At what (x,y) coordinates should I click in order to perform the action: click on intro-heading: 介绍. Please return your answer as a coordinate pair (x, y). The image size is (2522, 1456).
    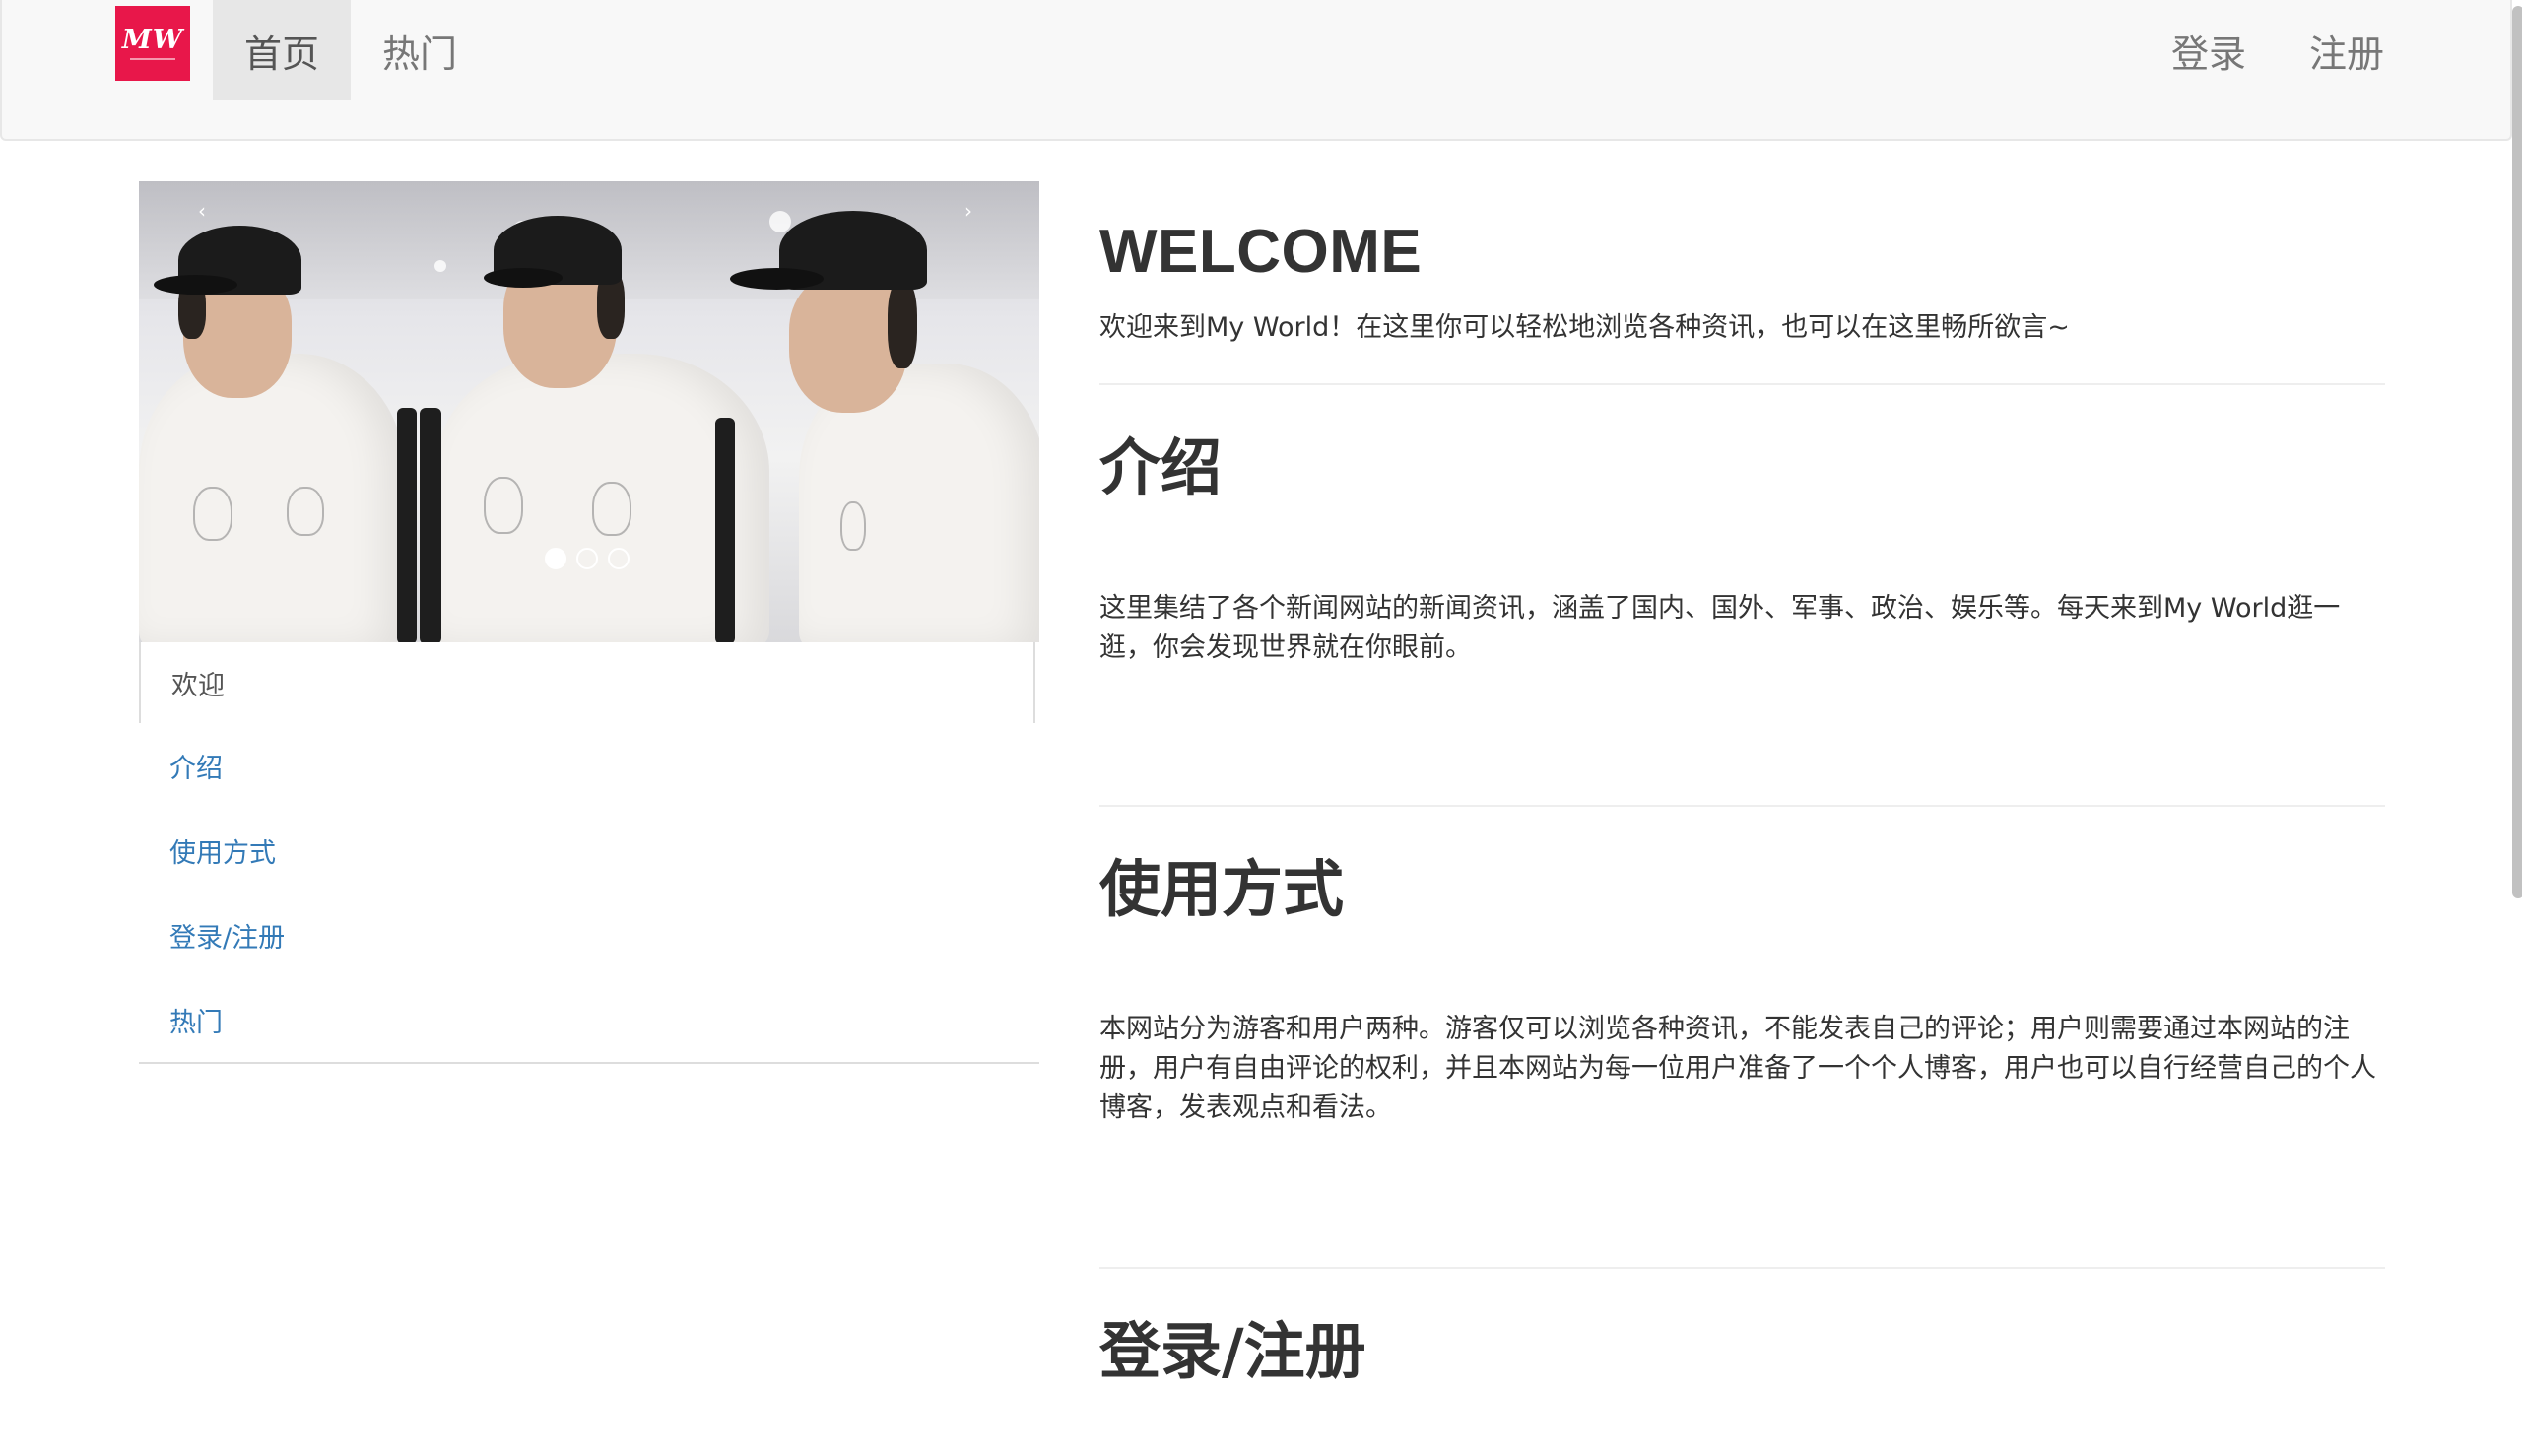
    Looking at the image, I should click on (1161, 467).